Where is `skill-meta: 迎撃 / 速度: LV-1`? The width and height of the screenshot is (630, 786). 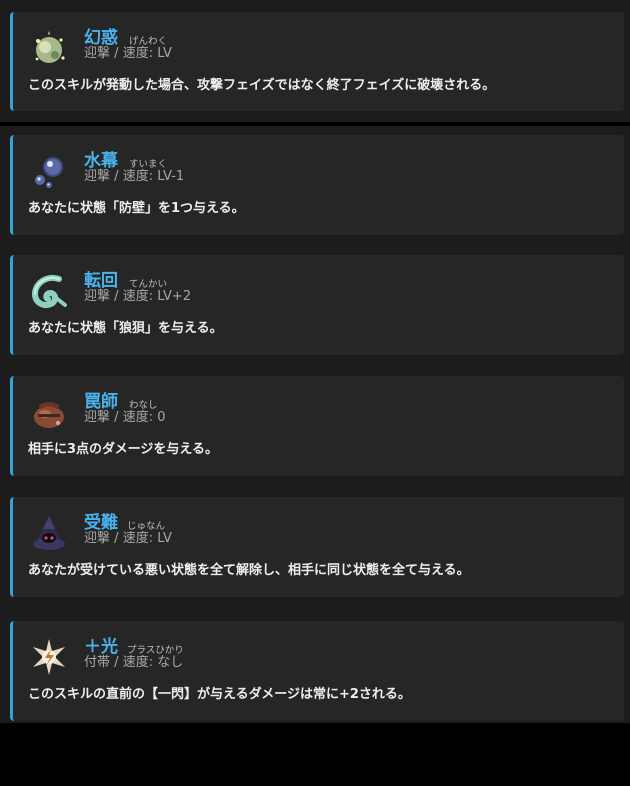 skill-meta: 迎撃 / 速度: LV-1 is located at coordinates (134, 176).